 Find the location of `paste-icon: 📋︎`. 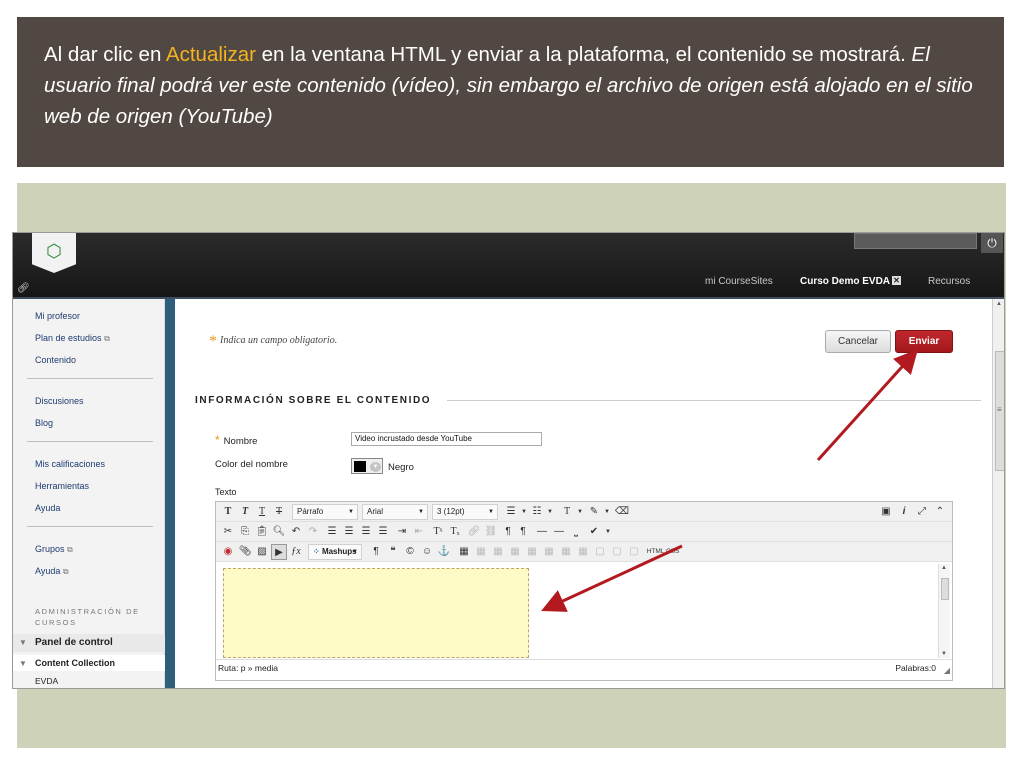

paste-icon: 📋︎ is located at coordinates (262, 532).